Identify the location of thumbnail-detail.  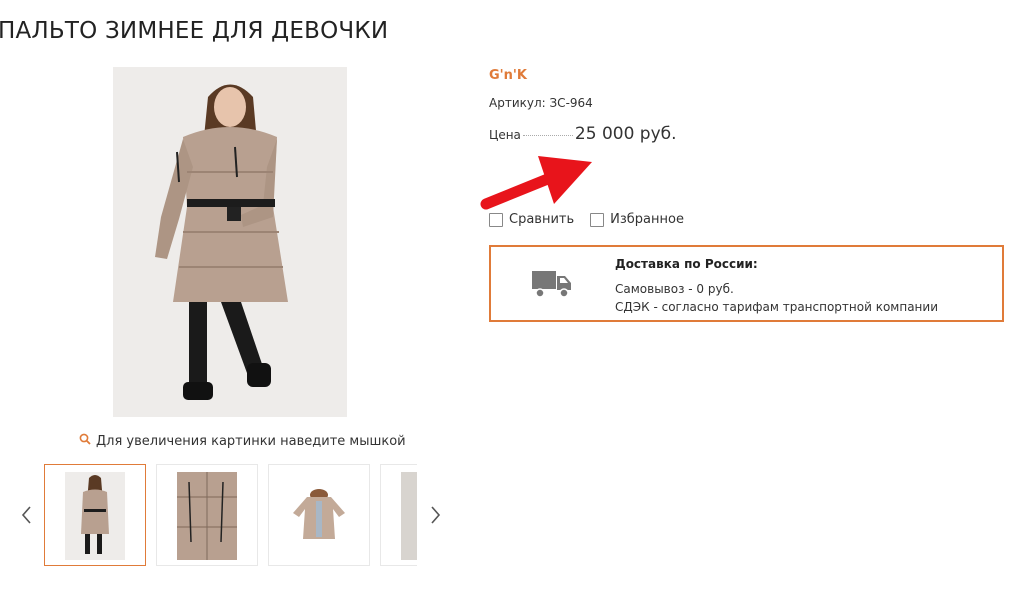
(207, 515).